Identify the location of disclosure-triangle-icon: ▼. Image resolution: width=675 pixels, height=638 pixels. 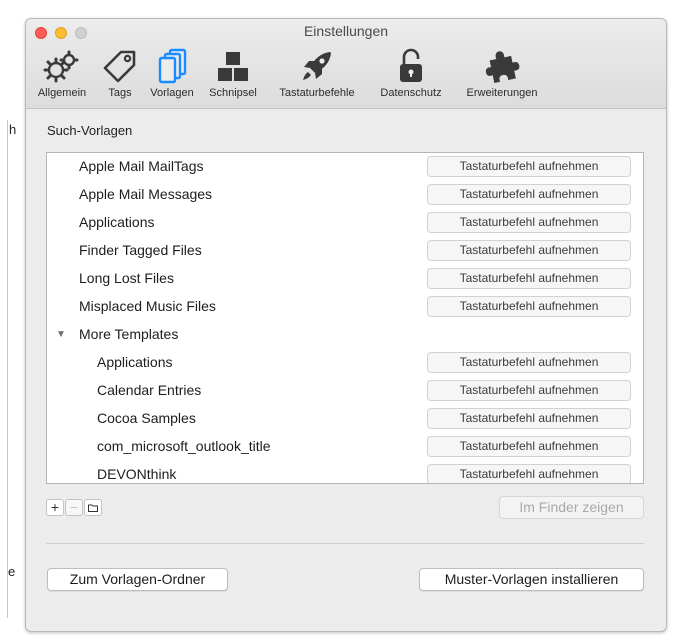
(61, 334).